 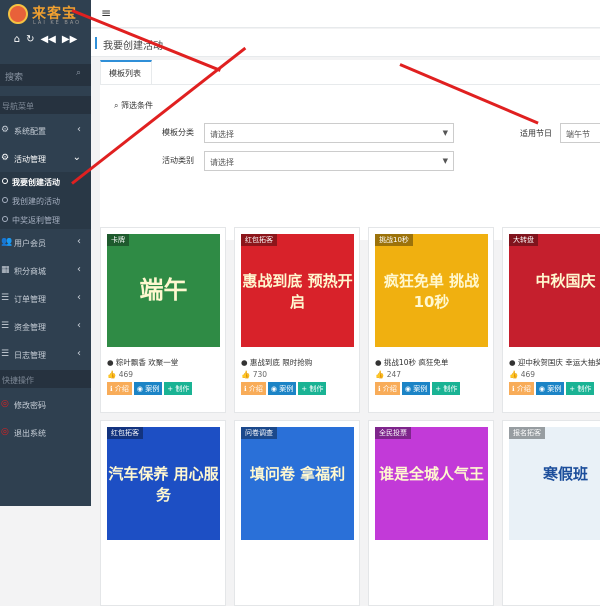 I want to click on sidebar-item-orders: ☰ 订单管理 ‹, so click(x=45, y=298).